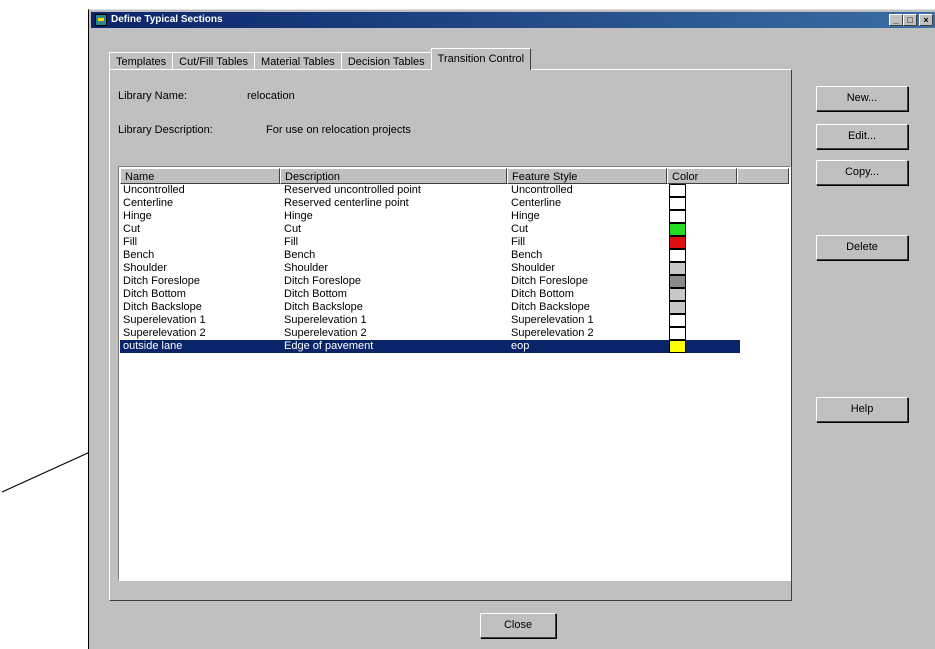 The image size is (935, 649). I want to click on row-name: Ditch Foreslope, so click(162, 281).